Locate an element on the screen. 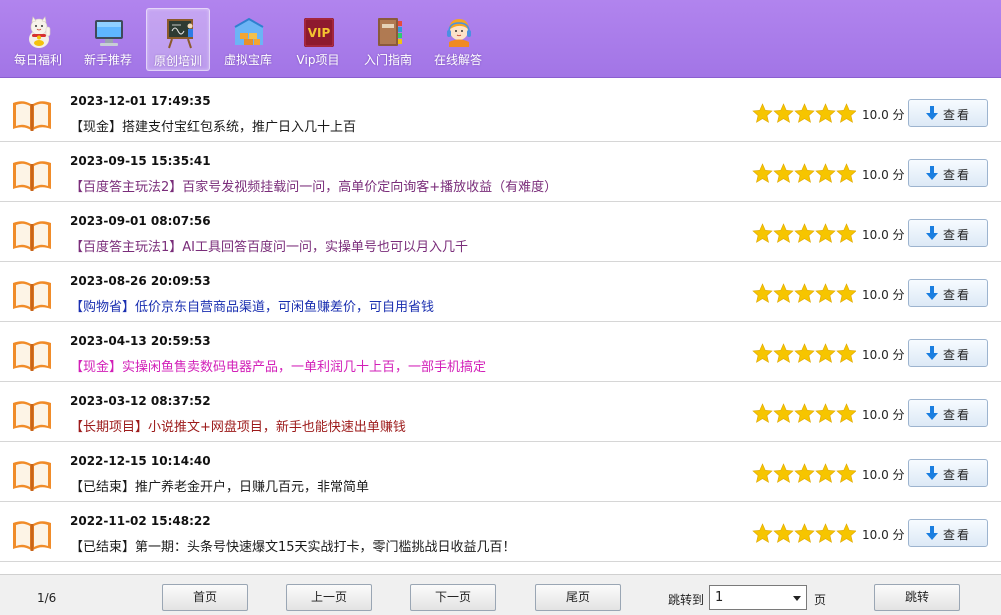  item-title: 【长期项目】小说推文+网盘项目，新手也能快速出单赚钱 is located at coordinates (238, 425).